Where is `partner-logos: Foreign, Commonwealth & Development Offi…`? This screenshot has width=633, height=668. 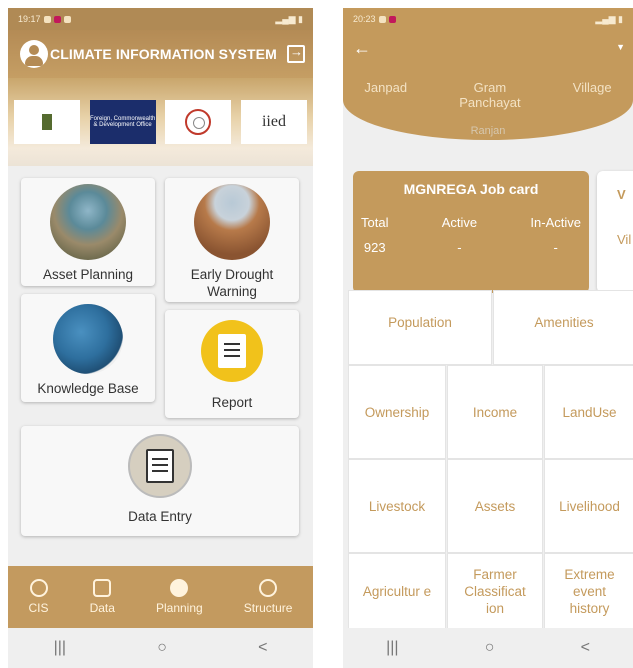
partner-logos: Foreign, Commonwealth & Development Offi… is located at coordinates (160, 122).